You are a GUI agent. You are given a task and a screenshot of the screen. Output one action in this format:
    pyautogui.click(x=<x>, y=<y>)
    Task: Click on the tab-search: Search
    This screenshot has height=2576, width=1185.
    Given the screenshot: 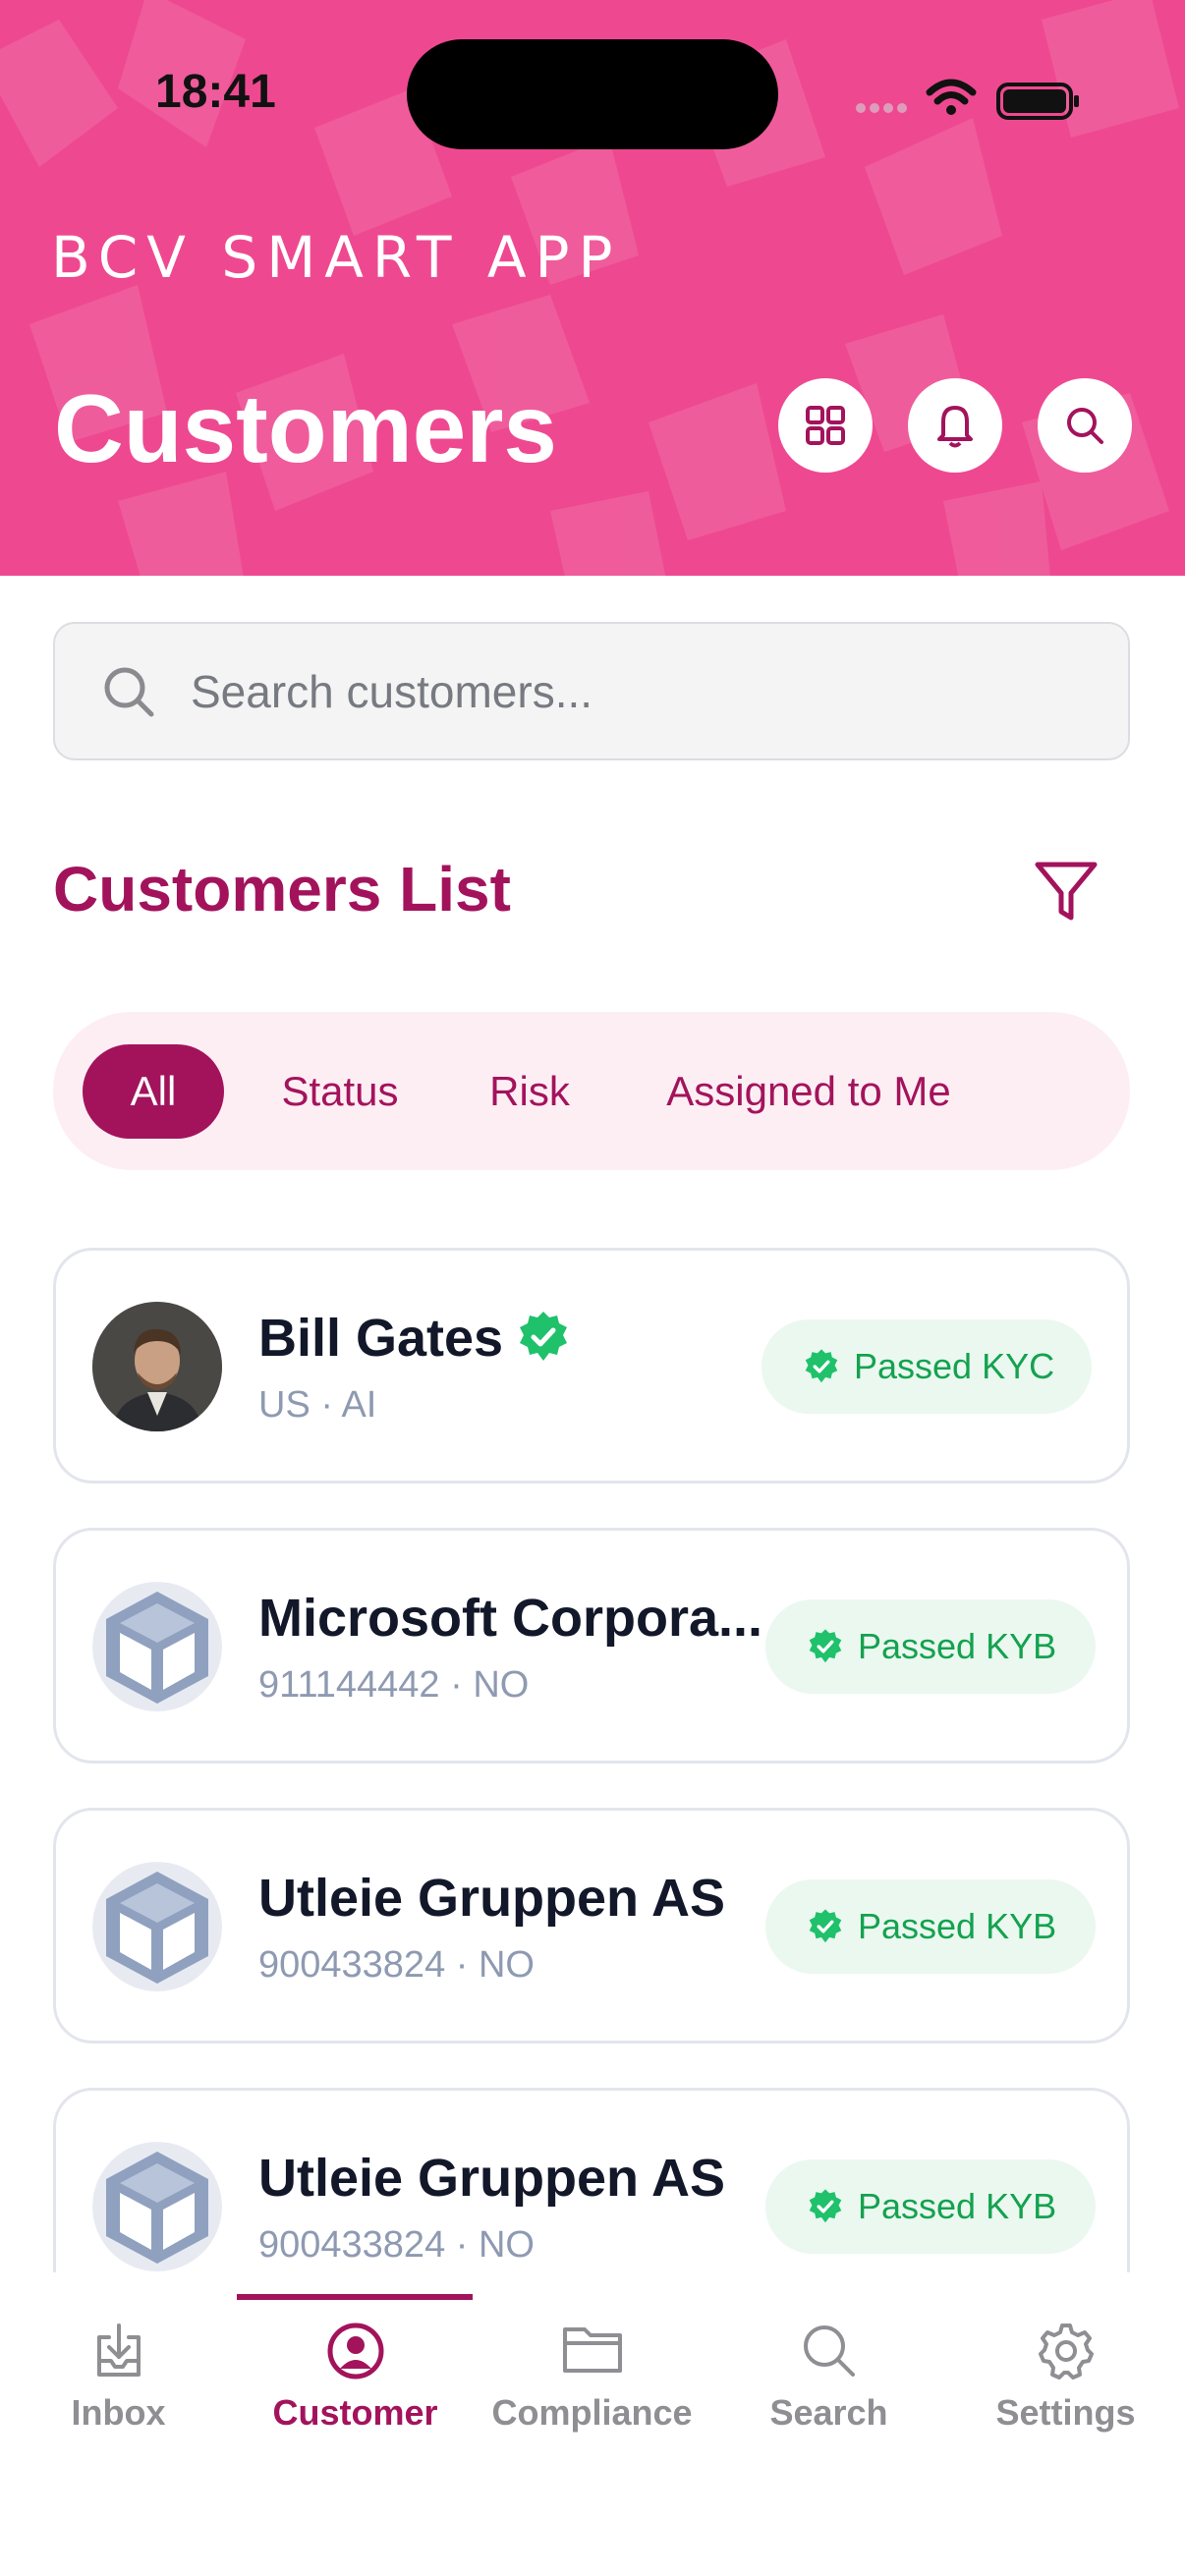 What is the action you would take?
    pyautogui.click(x=829, y=2365)
    